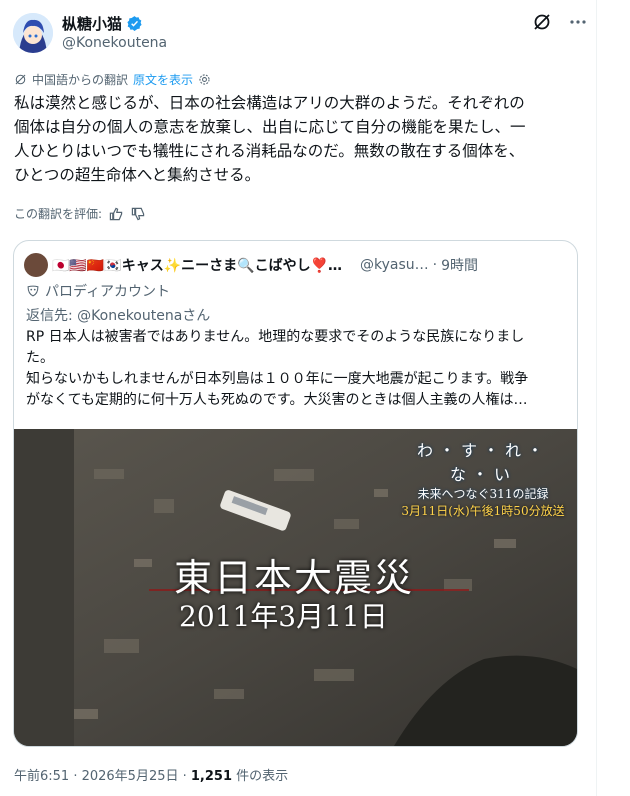 Image resolution: width=630 pixels, height=796 pixels. I want to click on parody-badge: パロディアカウント, so click(98, 291).